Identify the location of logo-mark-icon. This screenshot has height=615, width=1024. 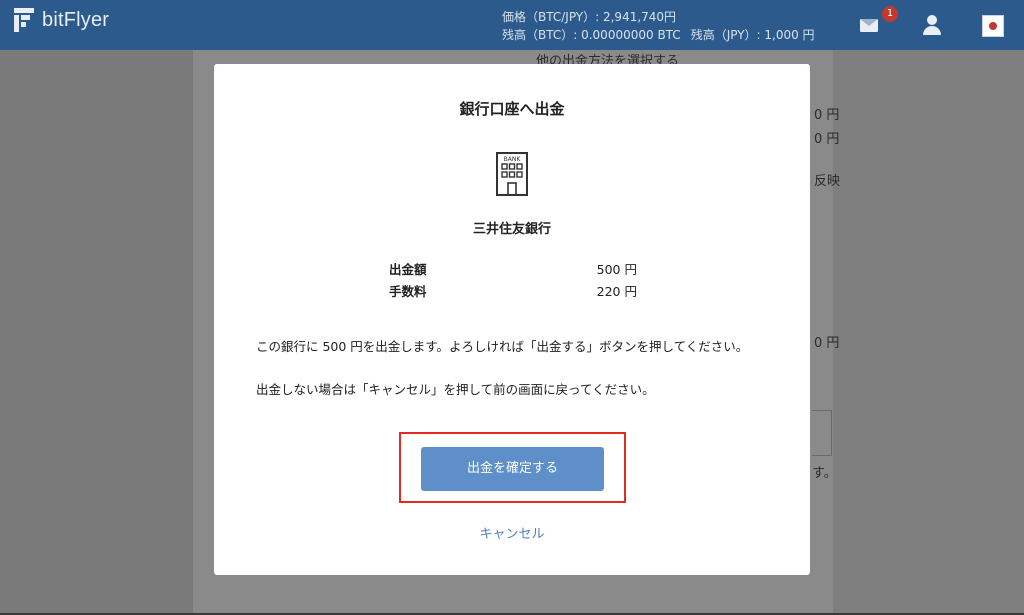
(24, 20).